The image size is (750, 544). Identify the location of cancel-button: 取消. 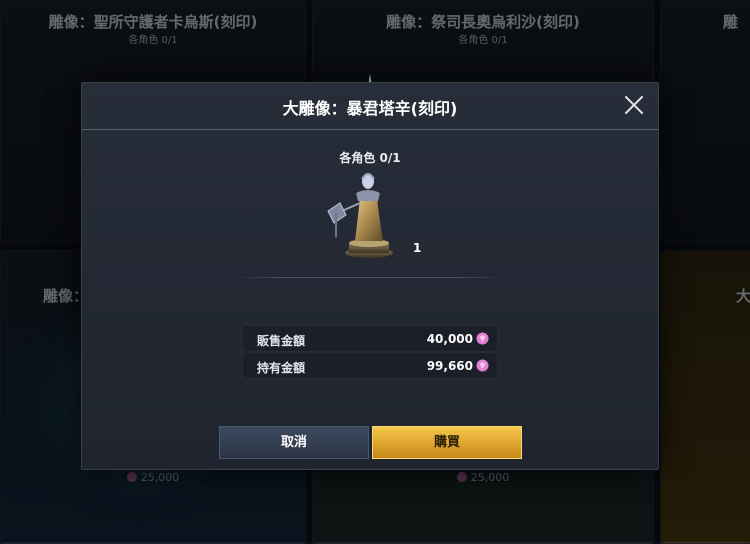
(294, 442).